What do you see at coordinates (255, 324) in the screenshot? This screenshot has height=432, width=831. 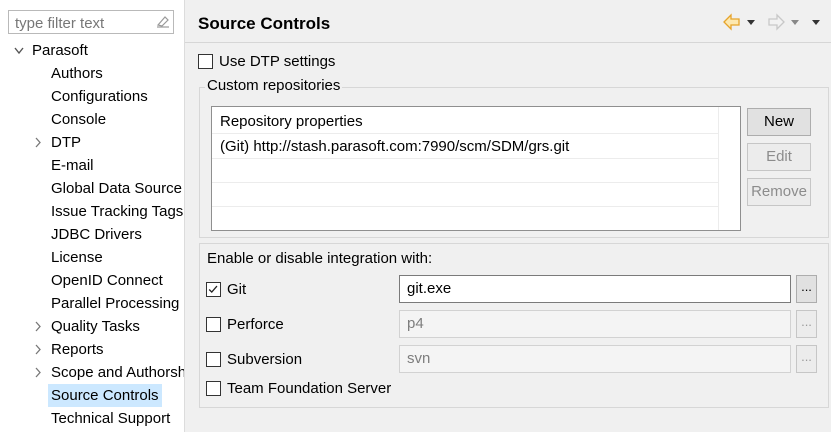 I see `perforce-label: Perforce` at bounding box center [255, 324].